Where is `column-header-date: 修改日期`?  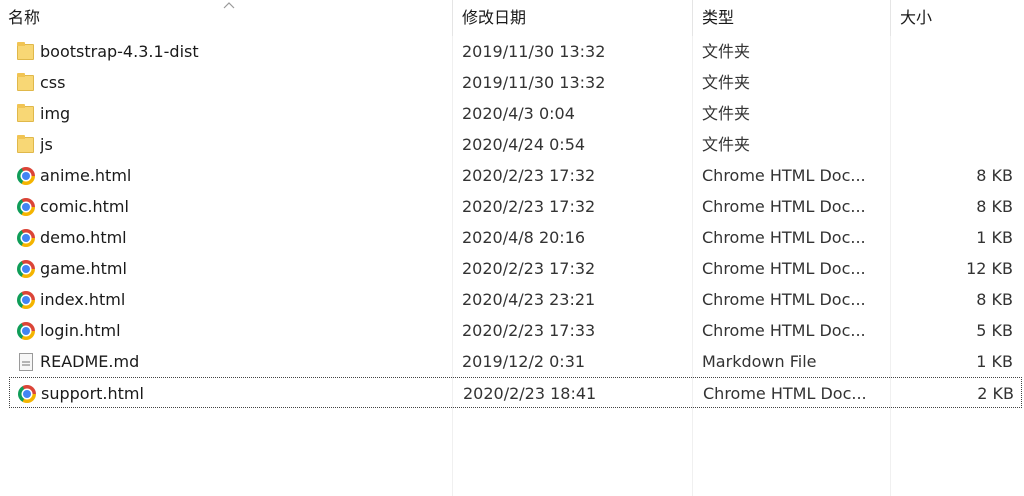
column-header-date: 修改日期 is located at coordinates (573, 18).